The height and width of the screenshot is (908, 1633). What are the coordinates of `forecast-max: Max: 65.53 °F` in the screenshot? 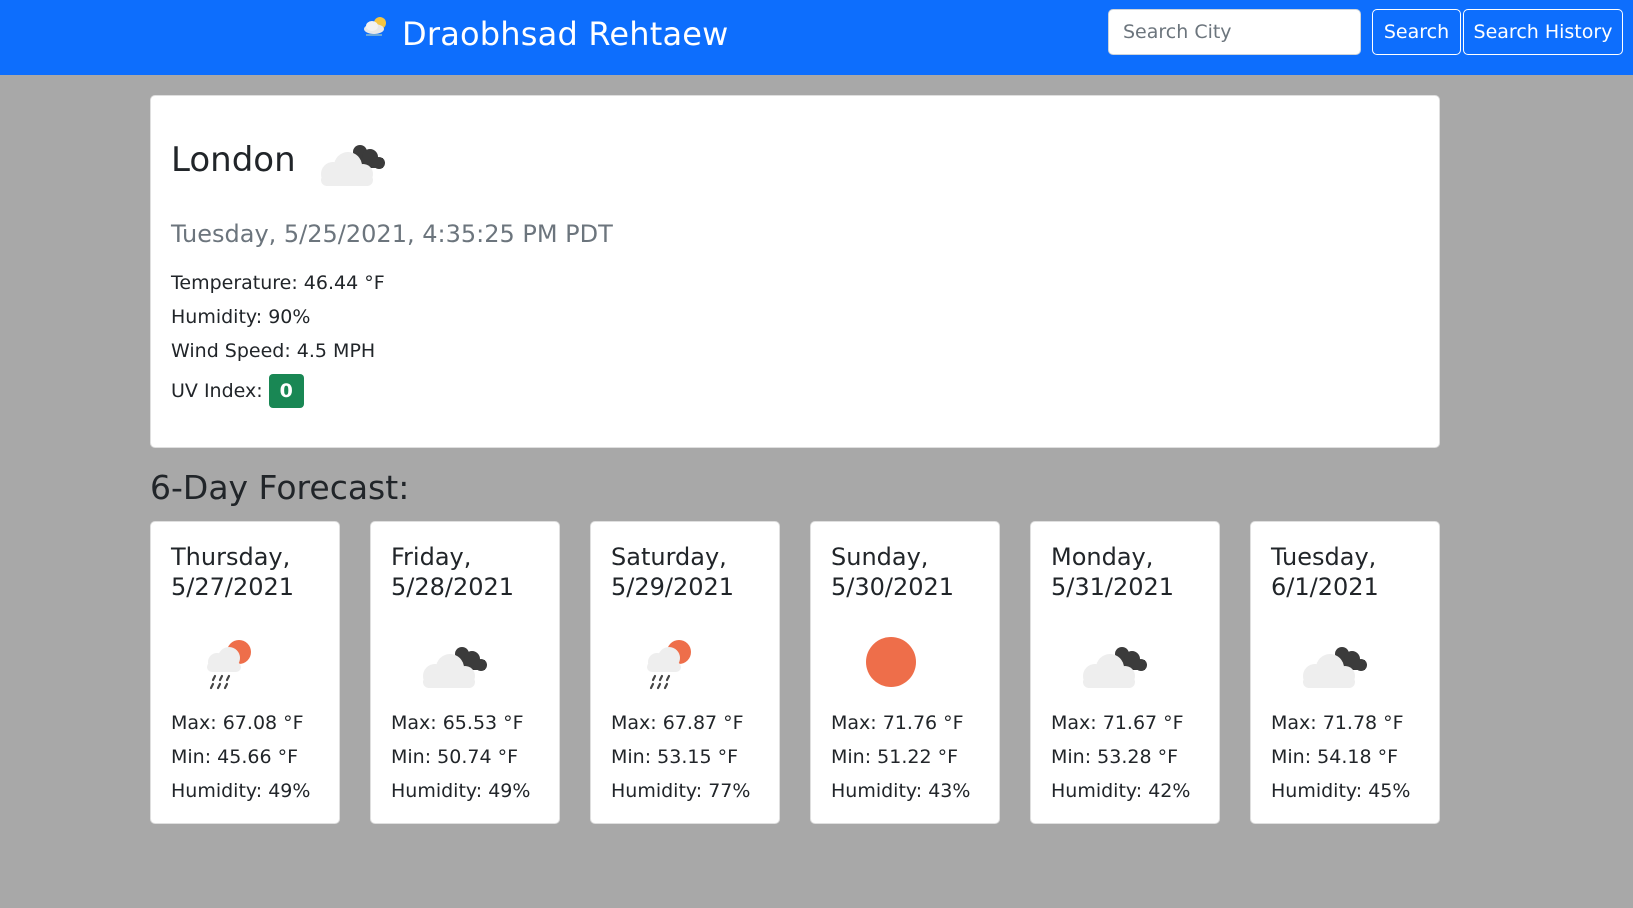 It's located at (457, 723).